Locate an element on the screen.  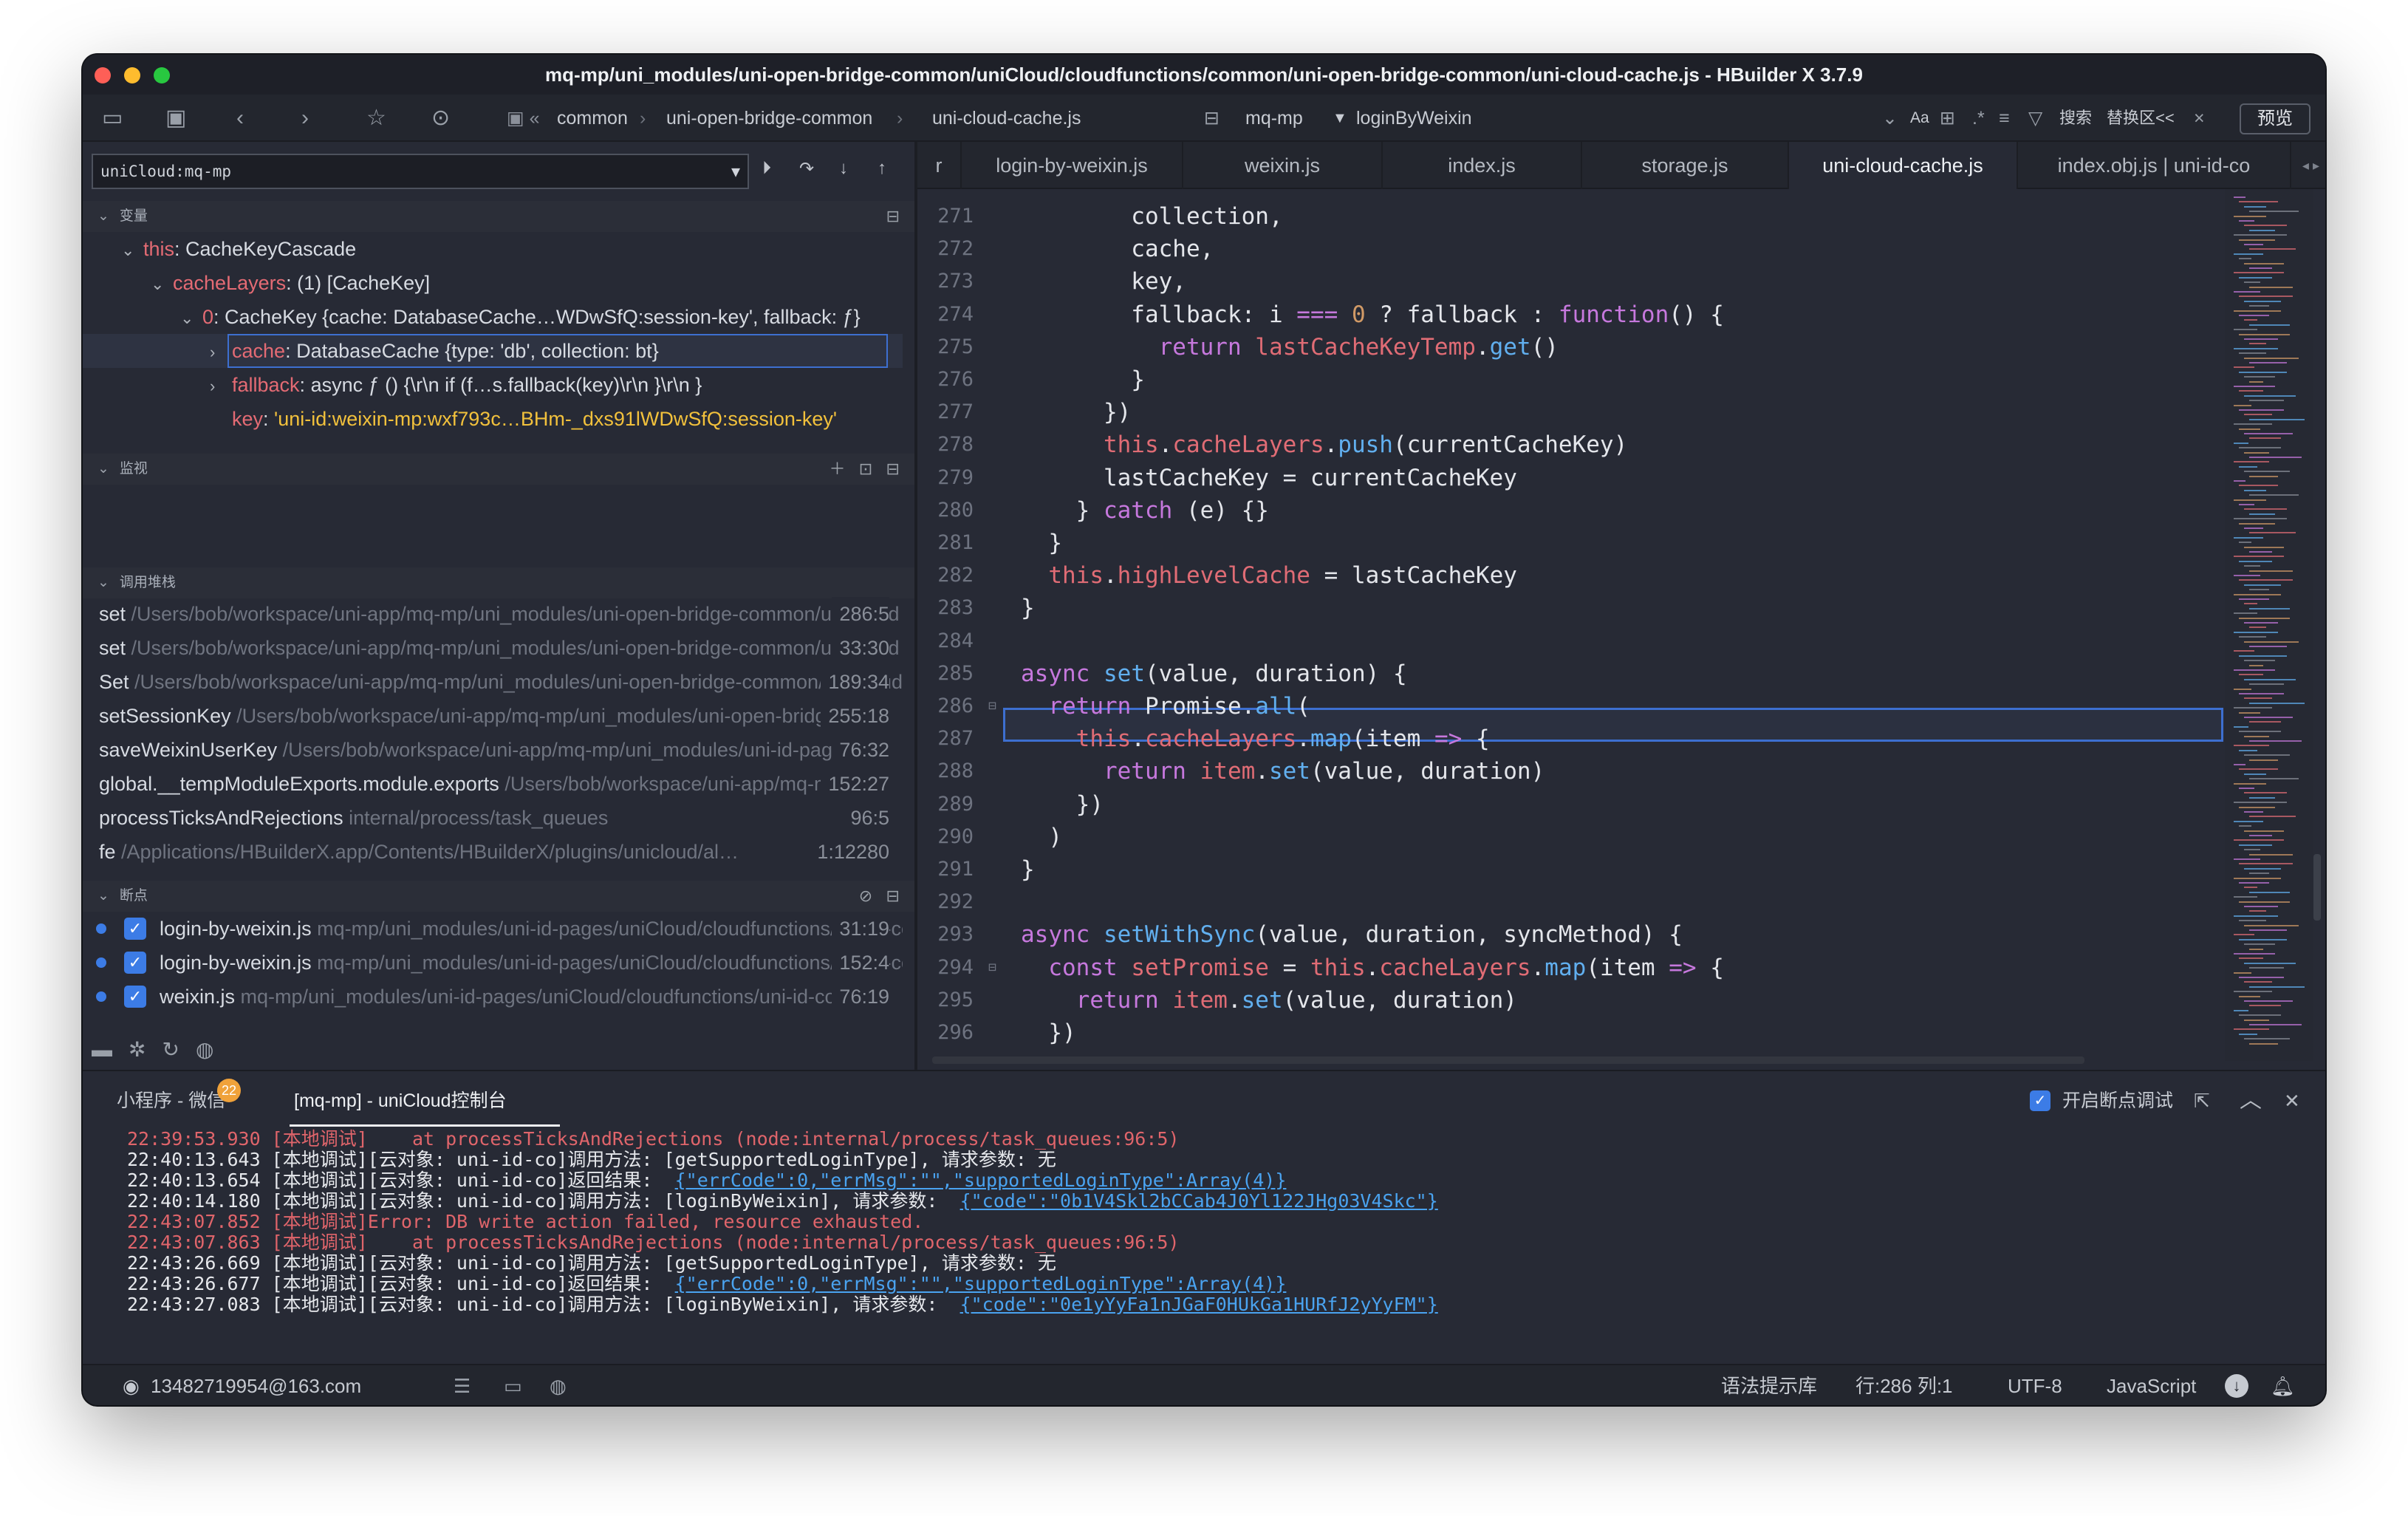
list-icon: ☰ is located at coordinates (462, 1385).